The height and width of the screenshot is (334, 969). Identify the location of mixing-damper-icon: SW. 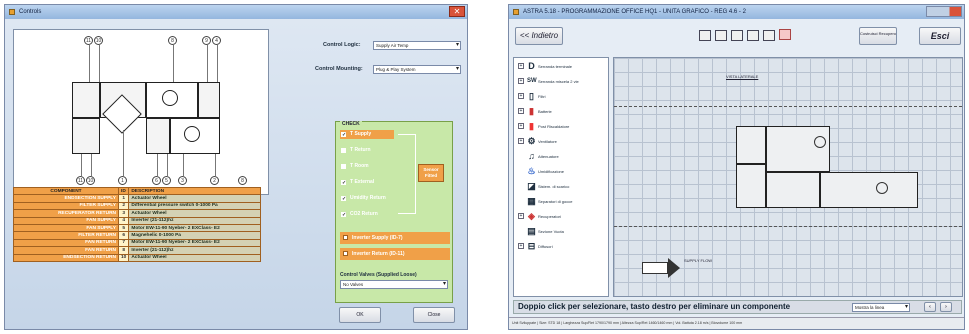
(532, 81).